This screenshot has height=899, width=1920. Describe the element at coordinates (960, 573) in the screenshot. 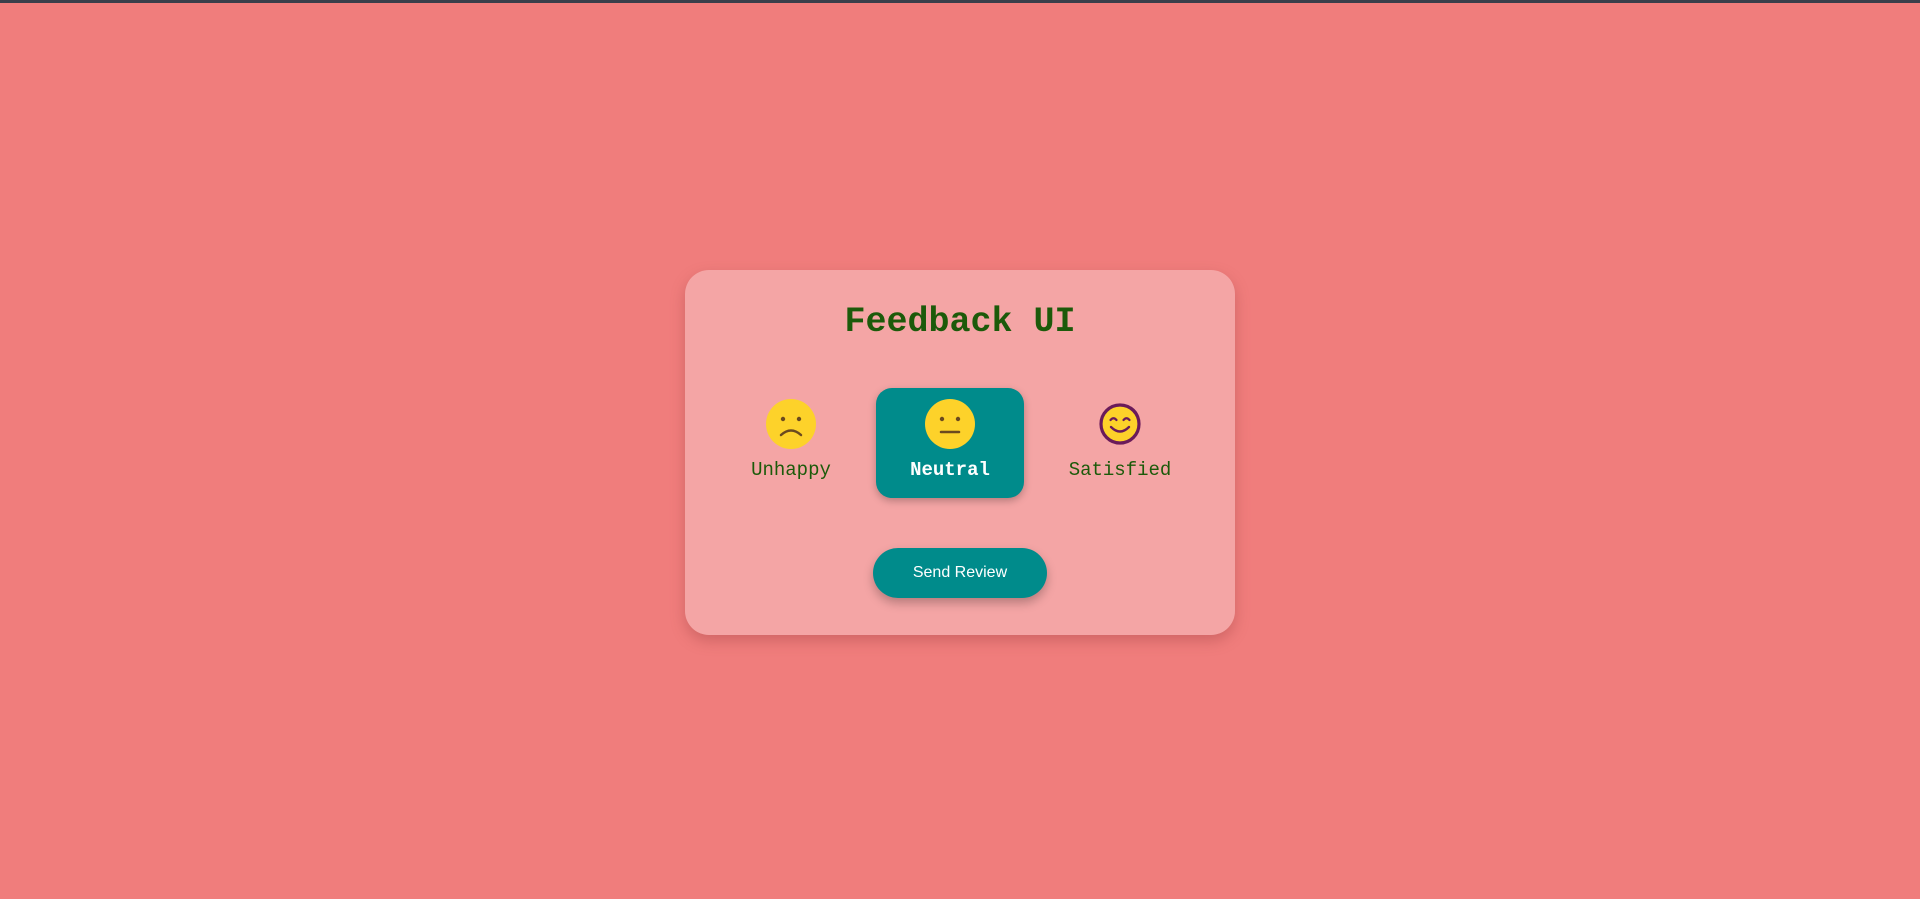

I see `send-review-button: Send Review` at that location.